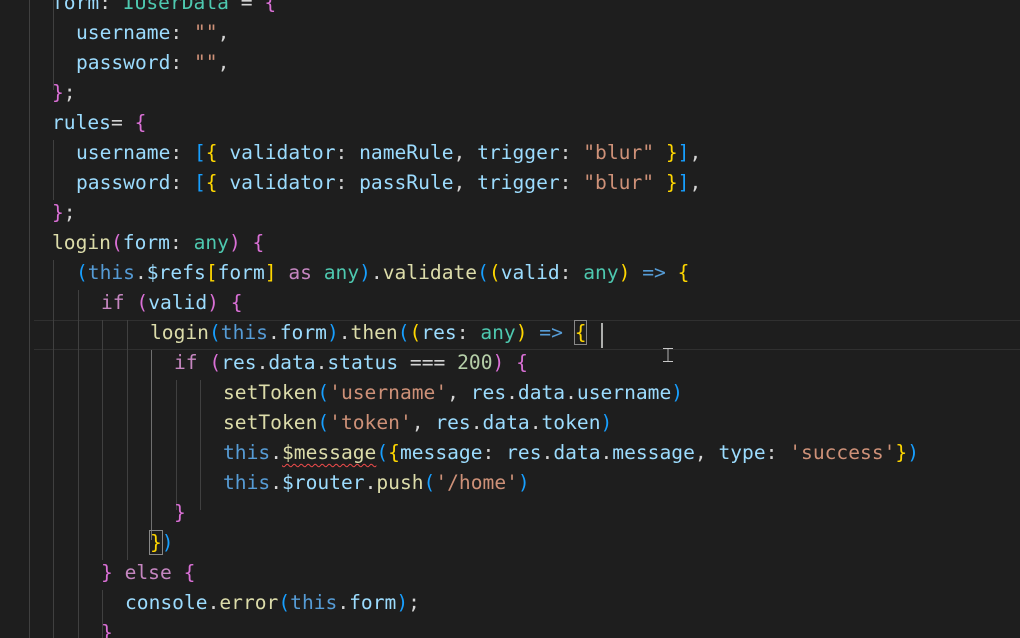  I want to click on code-token: console, so click(166, 602).